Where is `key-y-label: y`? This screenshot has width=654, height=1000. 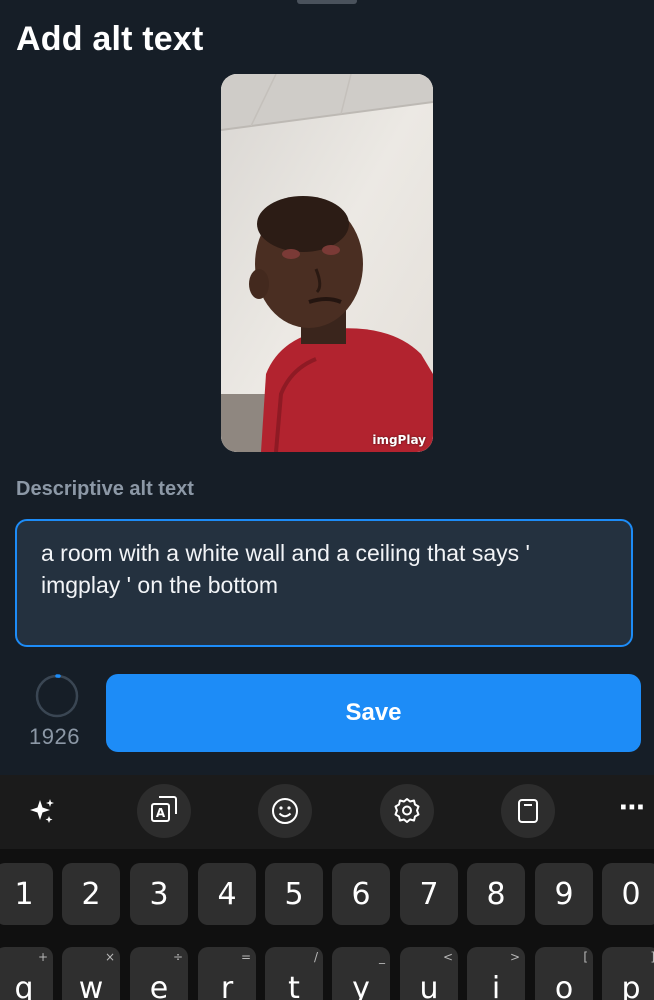 key-y-label: y is located at coordinates (361, 985).